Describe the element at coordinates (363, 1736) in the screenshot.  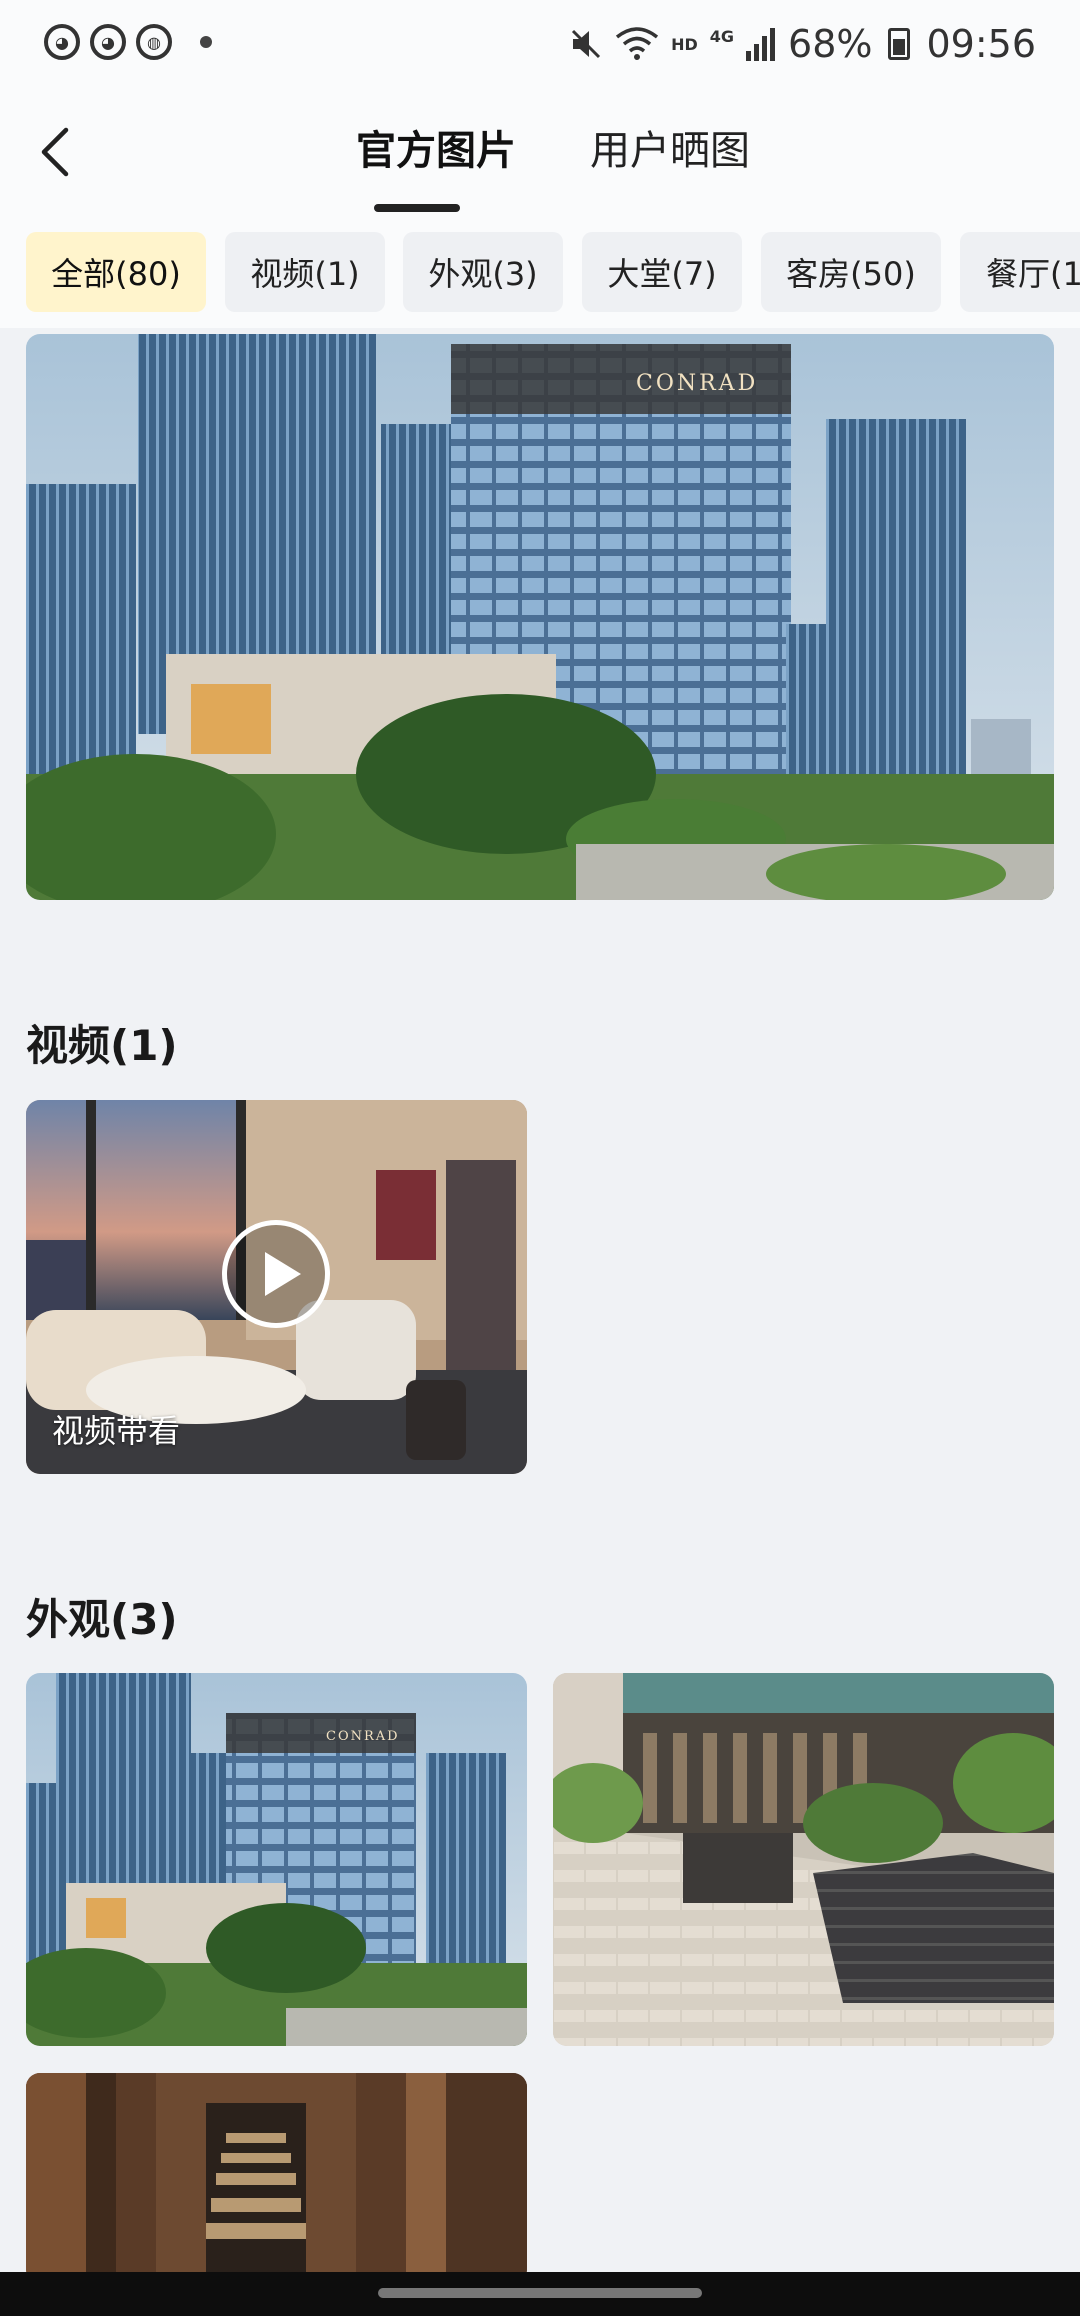
I see `exterior-sign-text: CONRAD` at that location.